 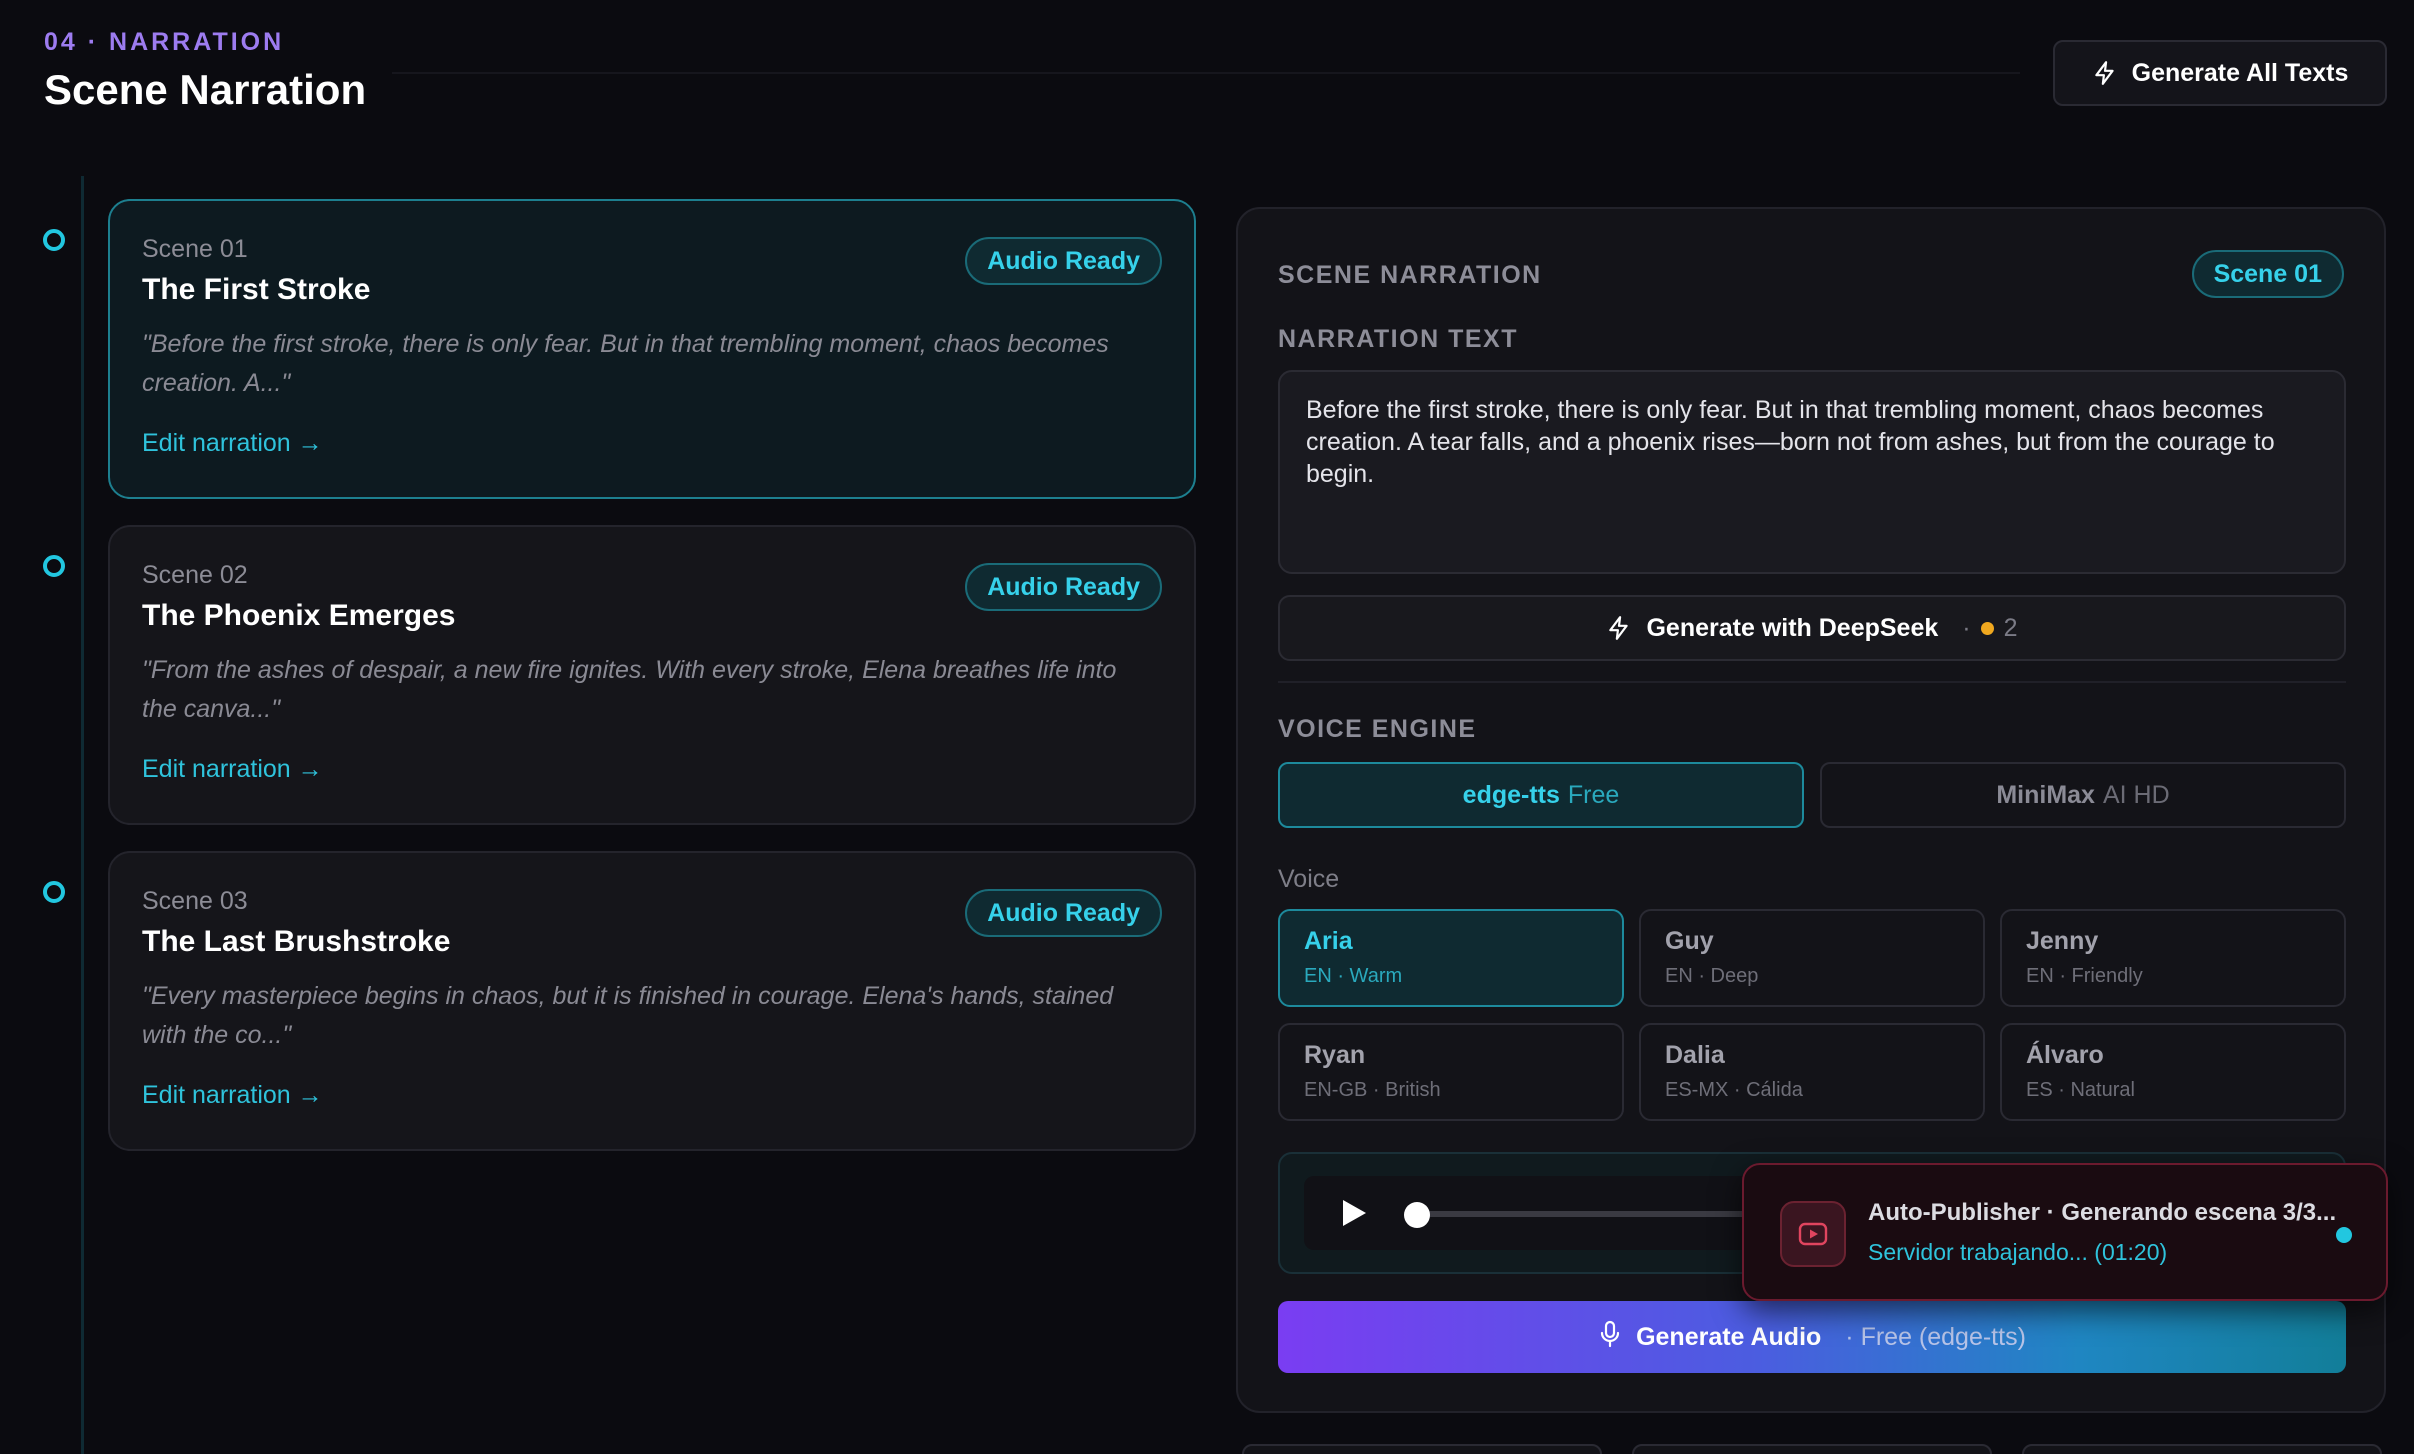 I want to click on engine-minimax-button: MiniMax AI HD, so click(x=2083, y=795).